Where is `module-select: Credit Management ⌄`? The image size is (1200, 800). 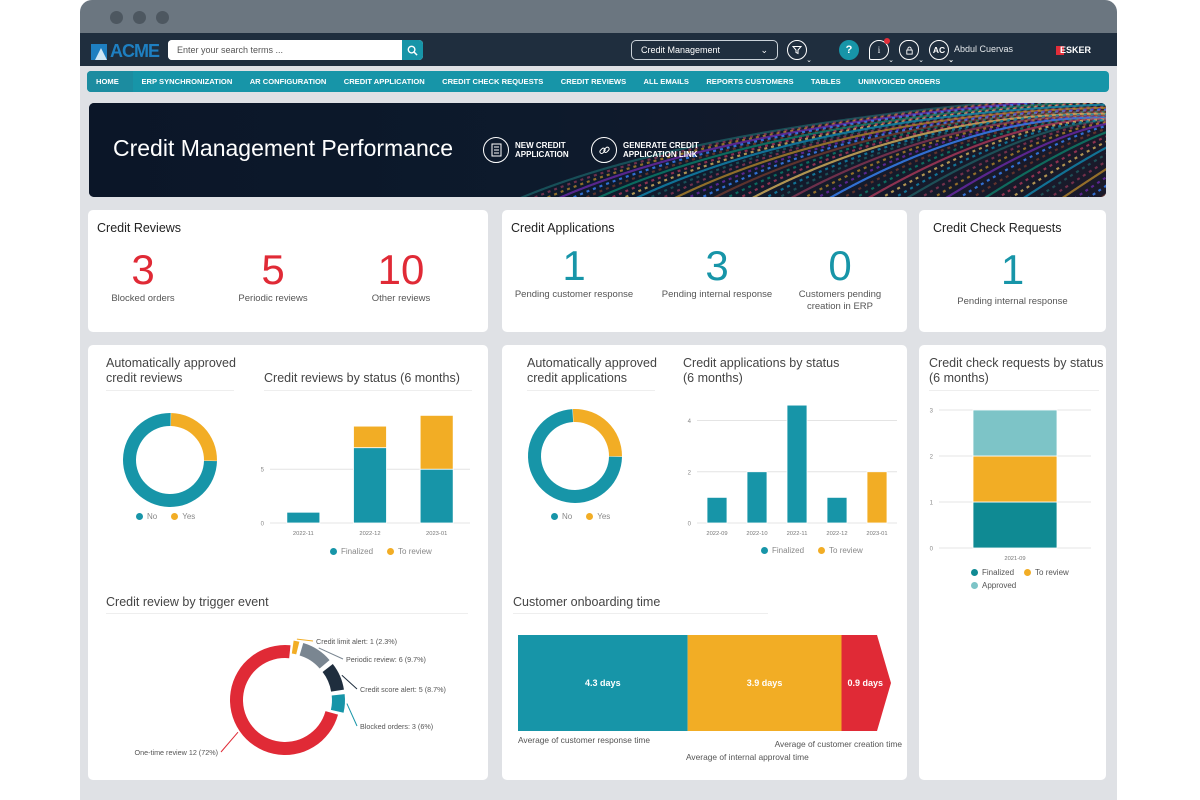 module-select: Credit Management ⌄ is located at coordinates (704, 50).